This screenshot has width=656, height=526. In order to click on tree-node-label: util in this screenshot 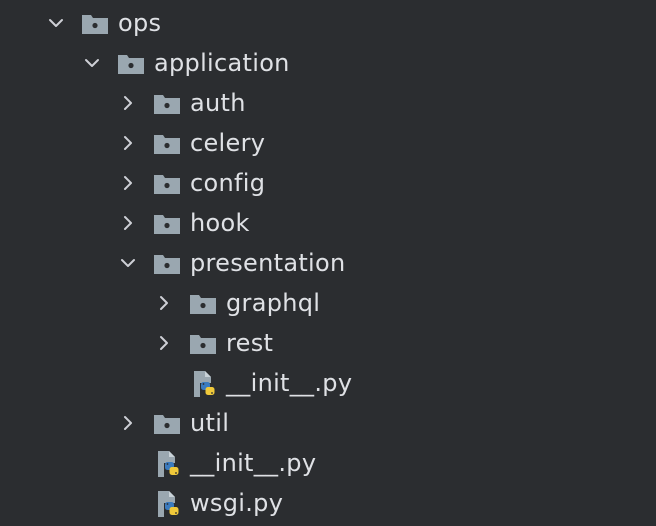, I will do `click(210, 423)`.